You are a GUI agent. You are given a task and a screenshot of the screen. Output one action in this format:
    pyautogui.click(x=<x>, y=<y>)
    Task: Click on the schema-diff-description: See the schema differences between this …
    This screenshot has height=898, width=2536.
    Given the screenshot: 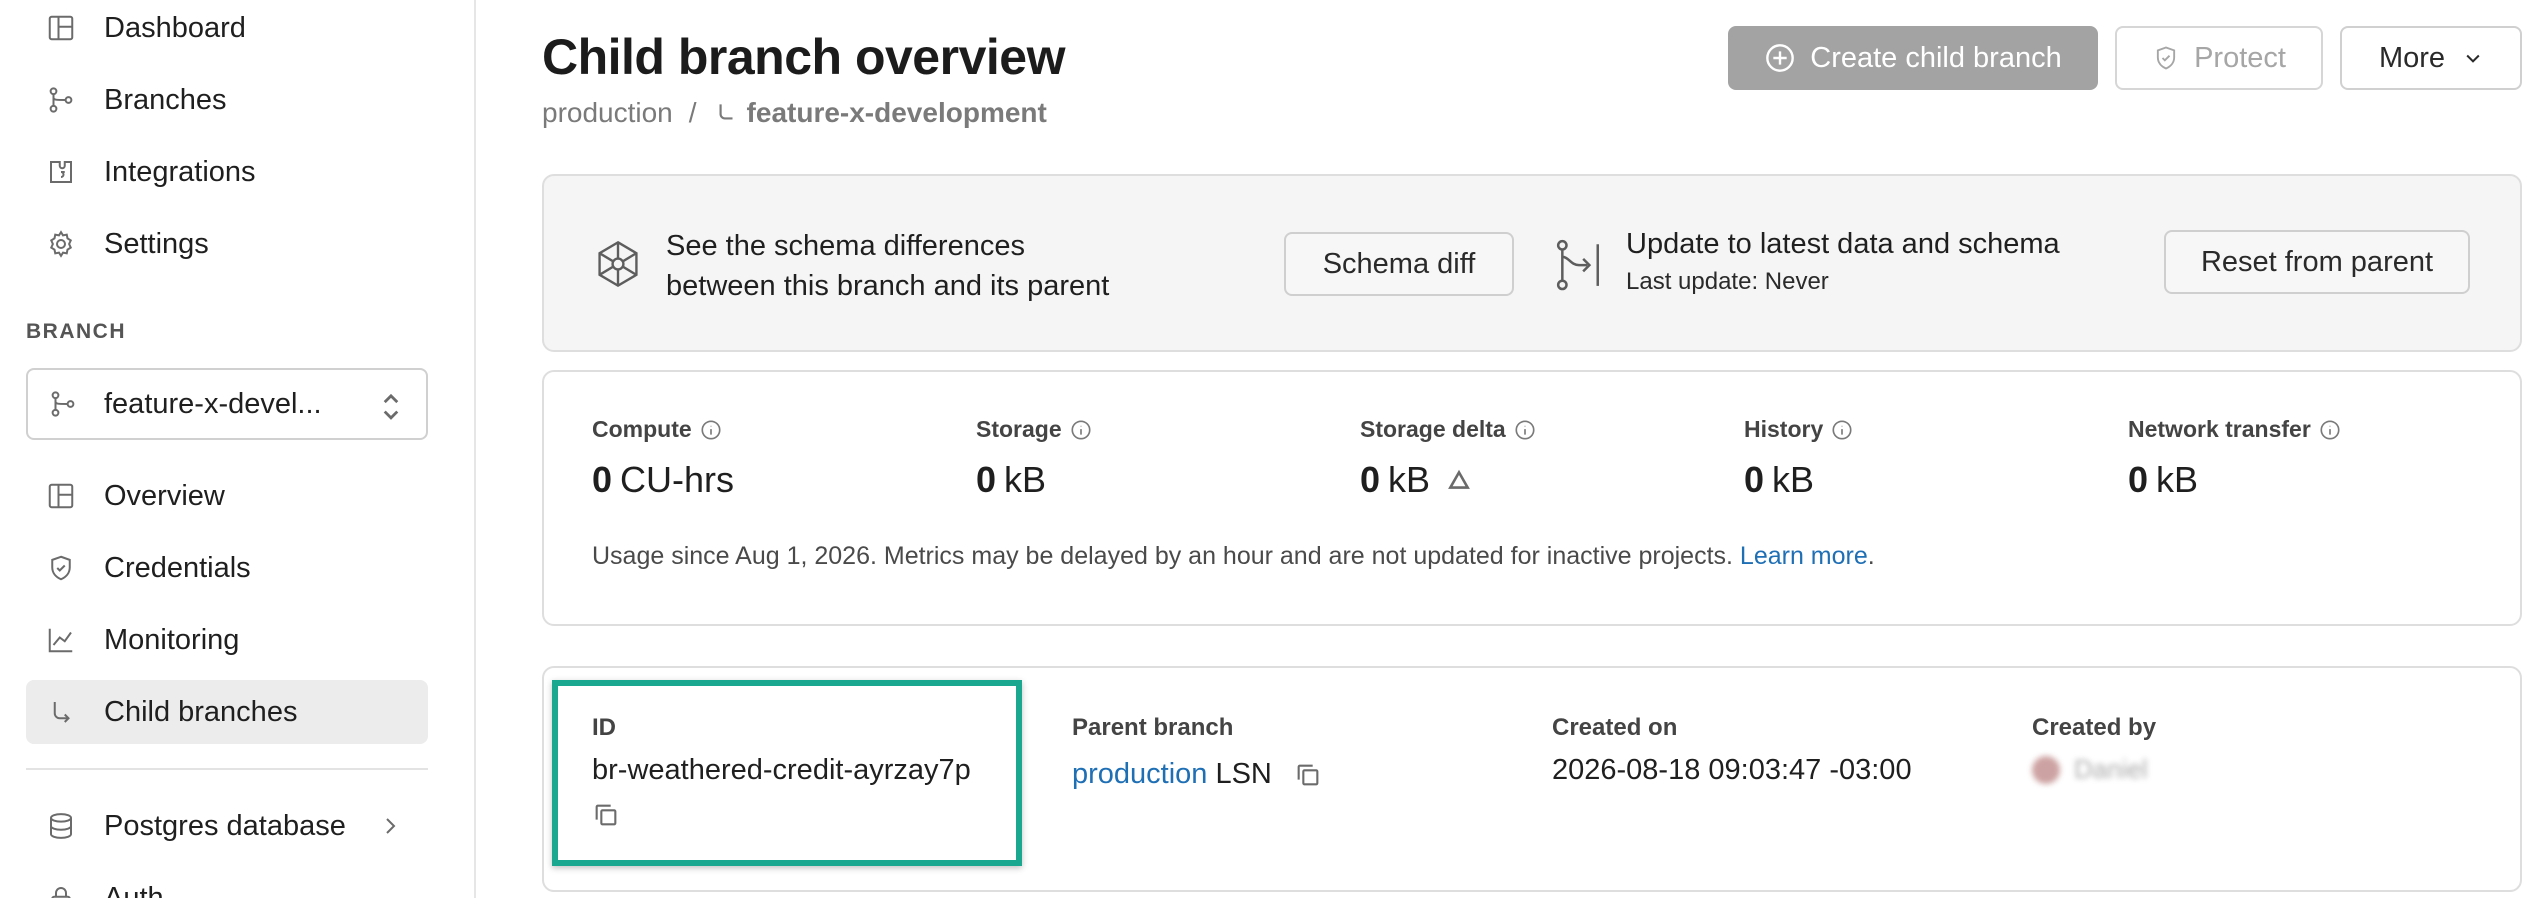 What is the action you would take?
    pyautogui.click(x=887, y=266)
    